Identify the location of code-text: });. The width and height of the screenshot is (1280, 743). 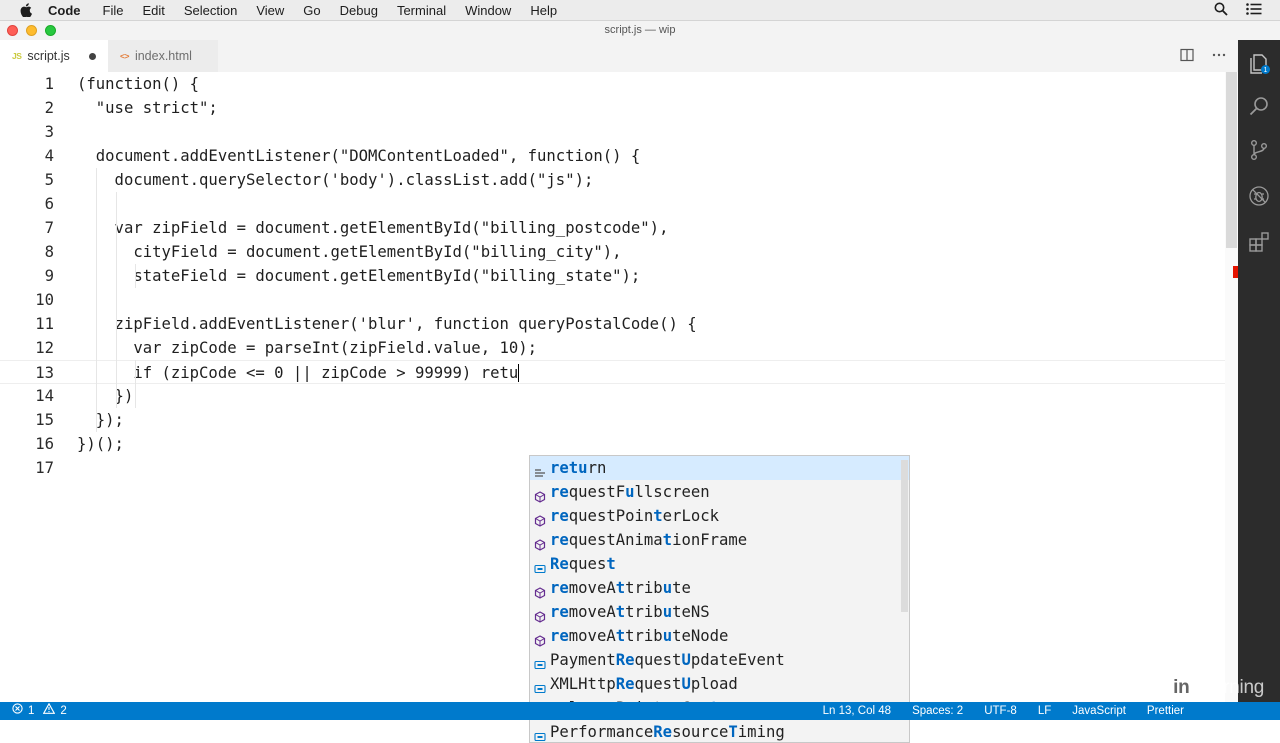
(100, 420).